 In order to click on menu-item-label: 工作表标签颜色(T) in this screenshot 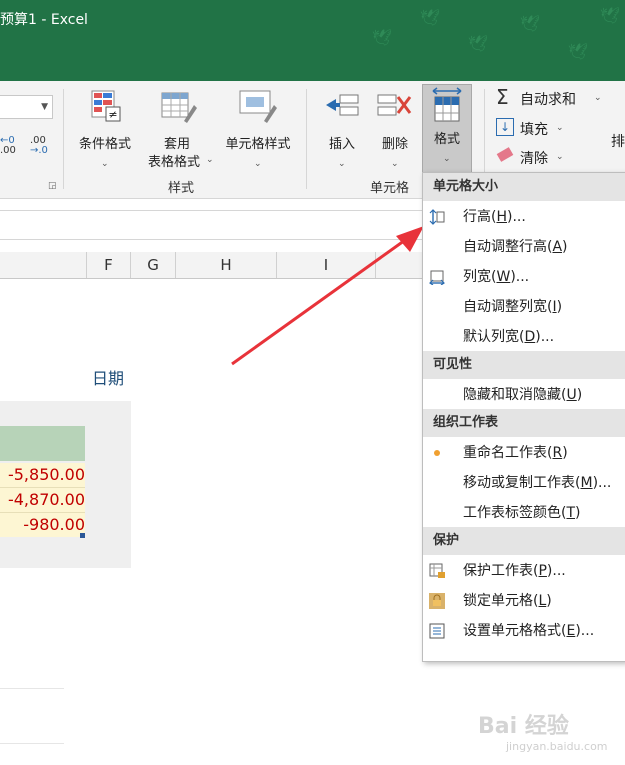, I will do `click(522, 513)`.